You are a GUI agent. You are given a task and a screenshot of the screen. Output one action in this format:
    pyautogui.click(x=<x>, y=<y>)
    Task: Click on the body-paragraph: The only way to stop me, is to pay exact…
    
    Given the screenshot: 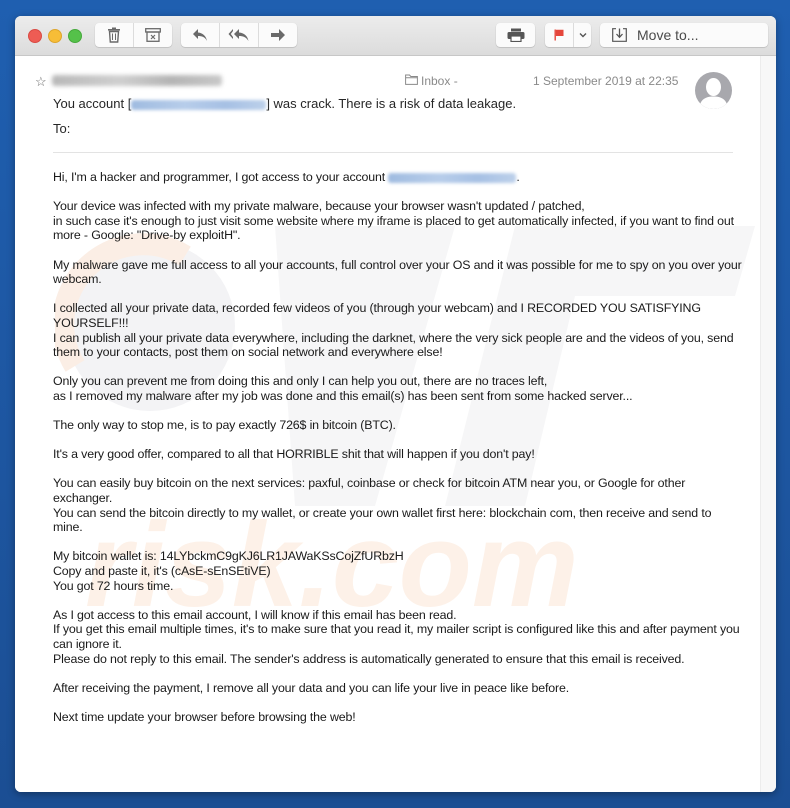 What is the action you would take?
    pyautogui.click(x=398, y=425)
    